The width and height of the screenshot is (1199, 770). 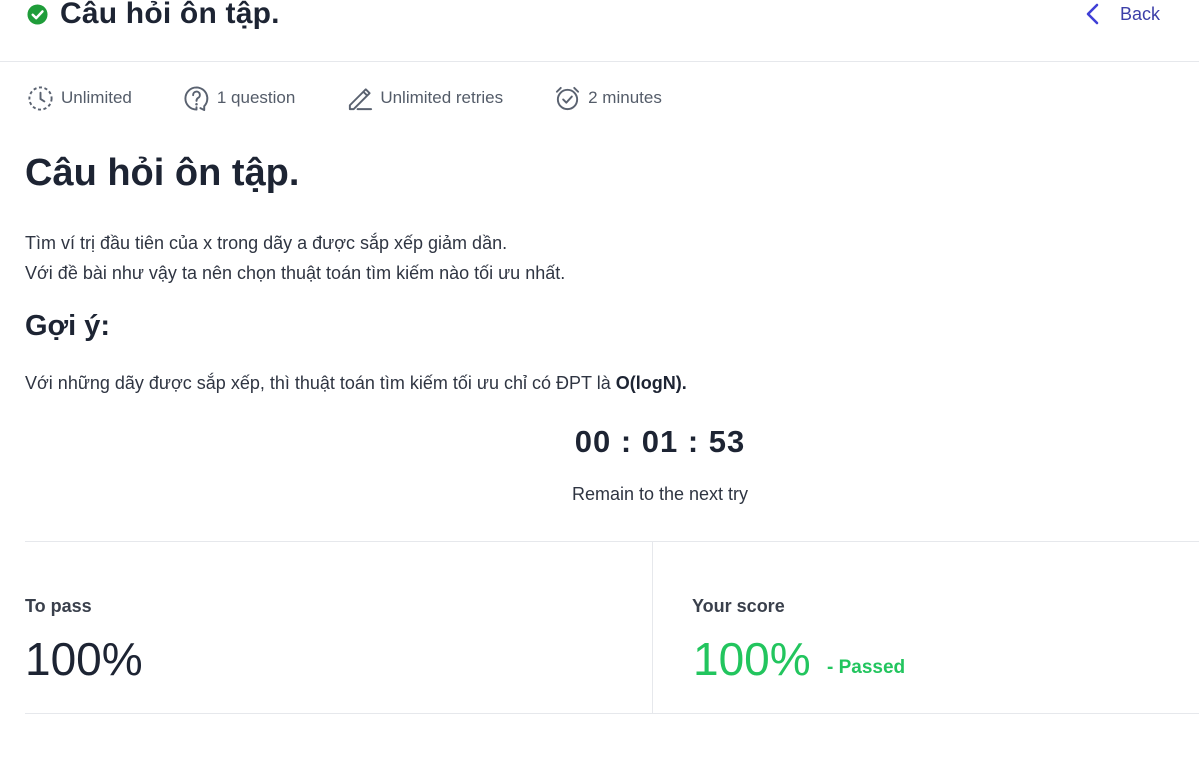 I want to click on meta-time-limit: Unlimited, so click(x=79, y=98).